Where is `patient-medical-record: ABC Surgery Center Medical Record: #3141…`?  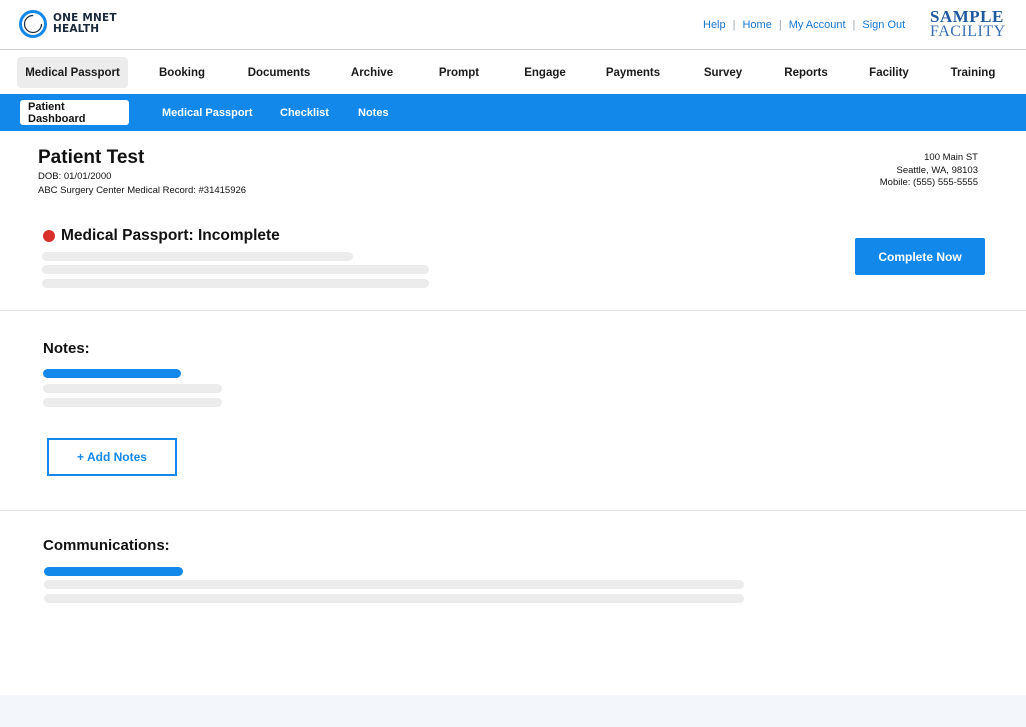 patient-medical-record: ABC Surgery Center Medical Record: #3141… is located at coordinates (142, 190).